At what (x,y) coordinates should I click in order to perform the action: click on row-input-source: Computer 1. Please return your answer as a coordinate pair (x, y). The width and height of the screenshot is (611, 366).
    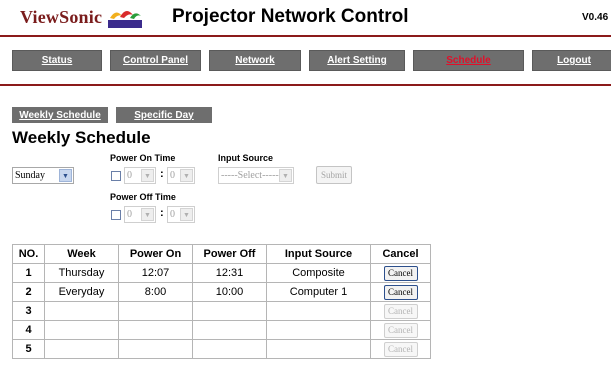
    Looking at the image, I should click on (318, 292).